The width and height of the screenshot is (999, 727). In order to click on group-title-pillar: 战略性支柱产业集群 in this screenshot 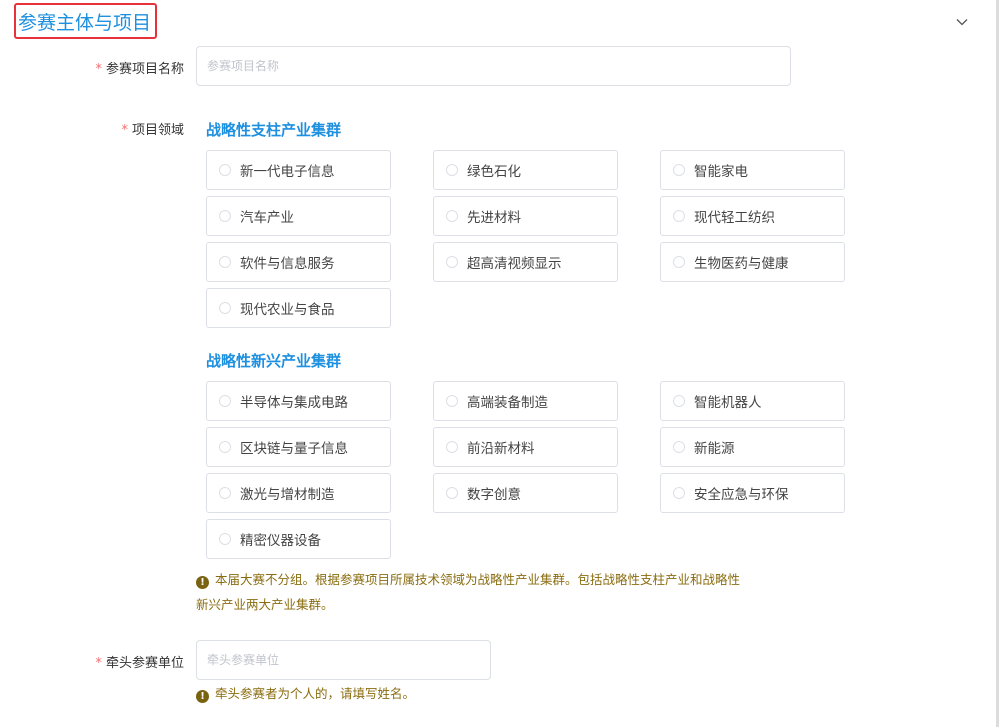, I will do `click(274, 130)`.